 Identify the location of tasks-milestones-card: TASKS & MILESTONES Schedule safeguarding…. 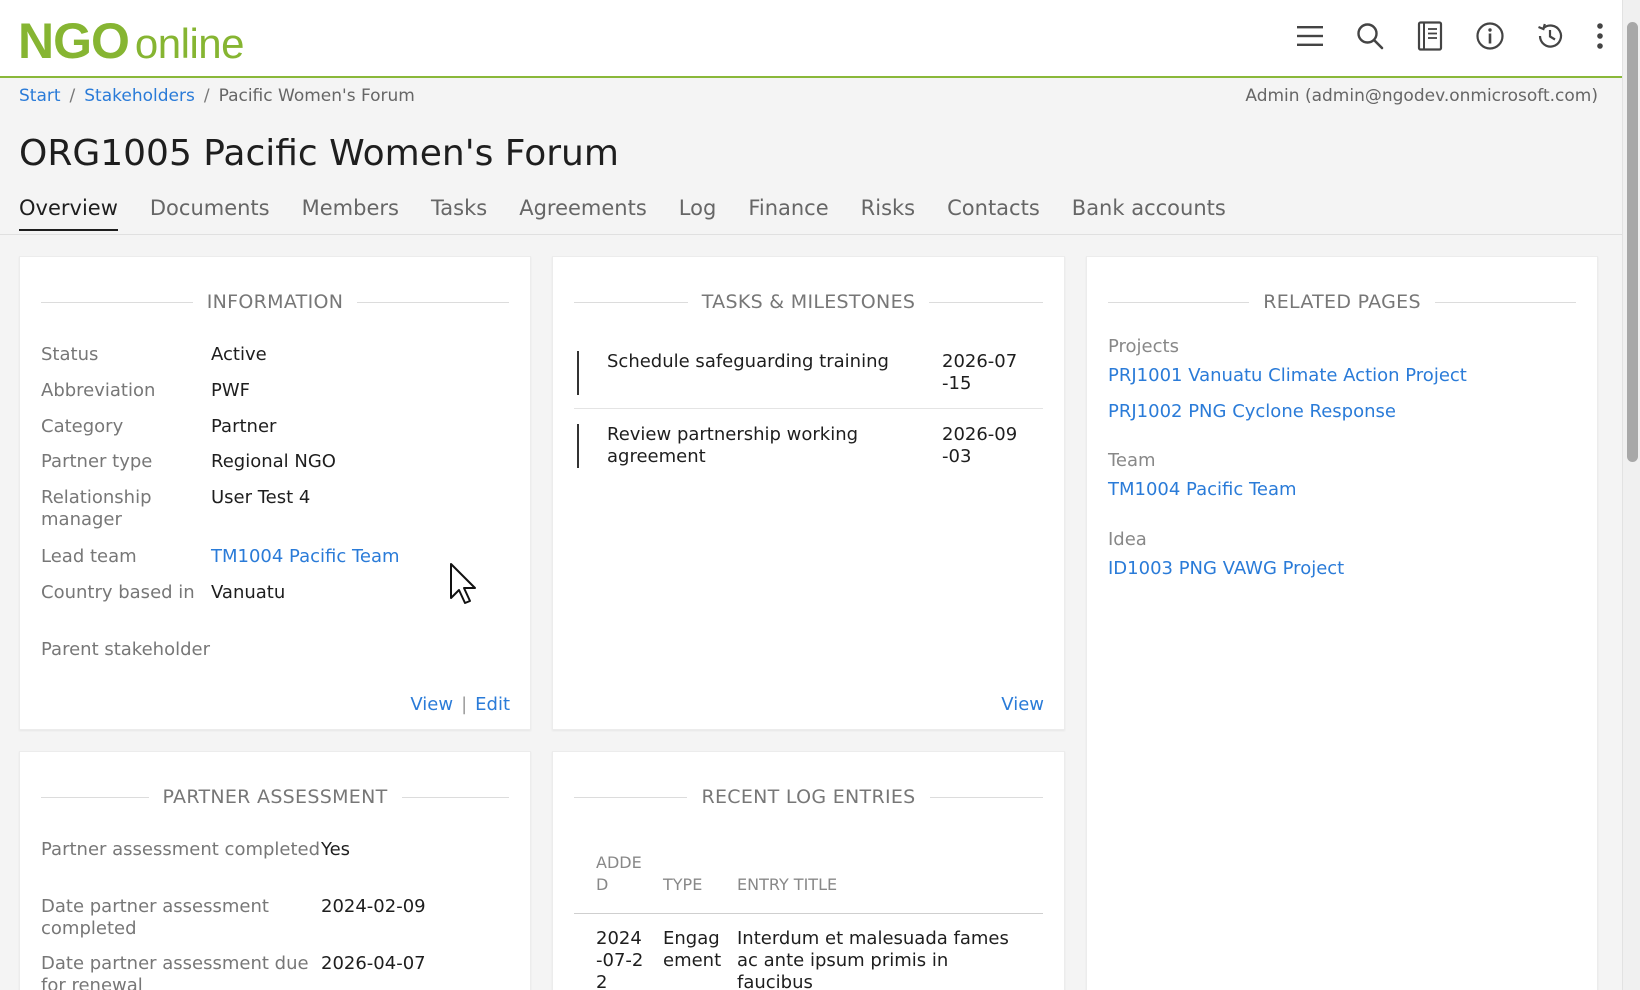
(808, 493).